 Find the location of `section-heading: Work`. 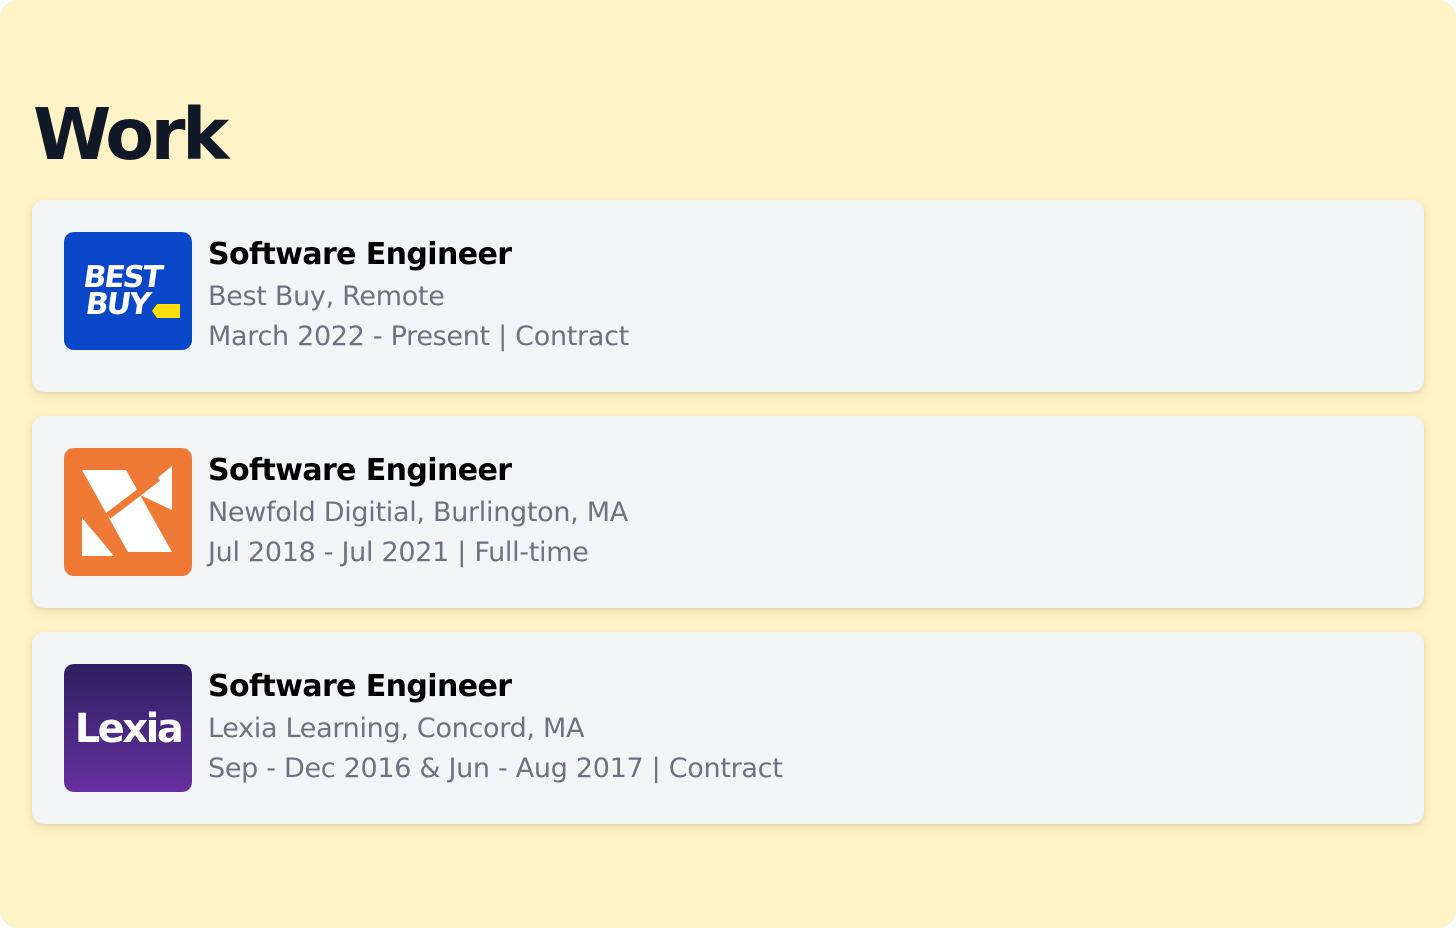

section-heading: Work is located at coordinates (131, 134).